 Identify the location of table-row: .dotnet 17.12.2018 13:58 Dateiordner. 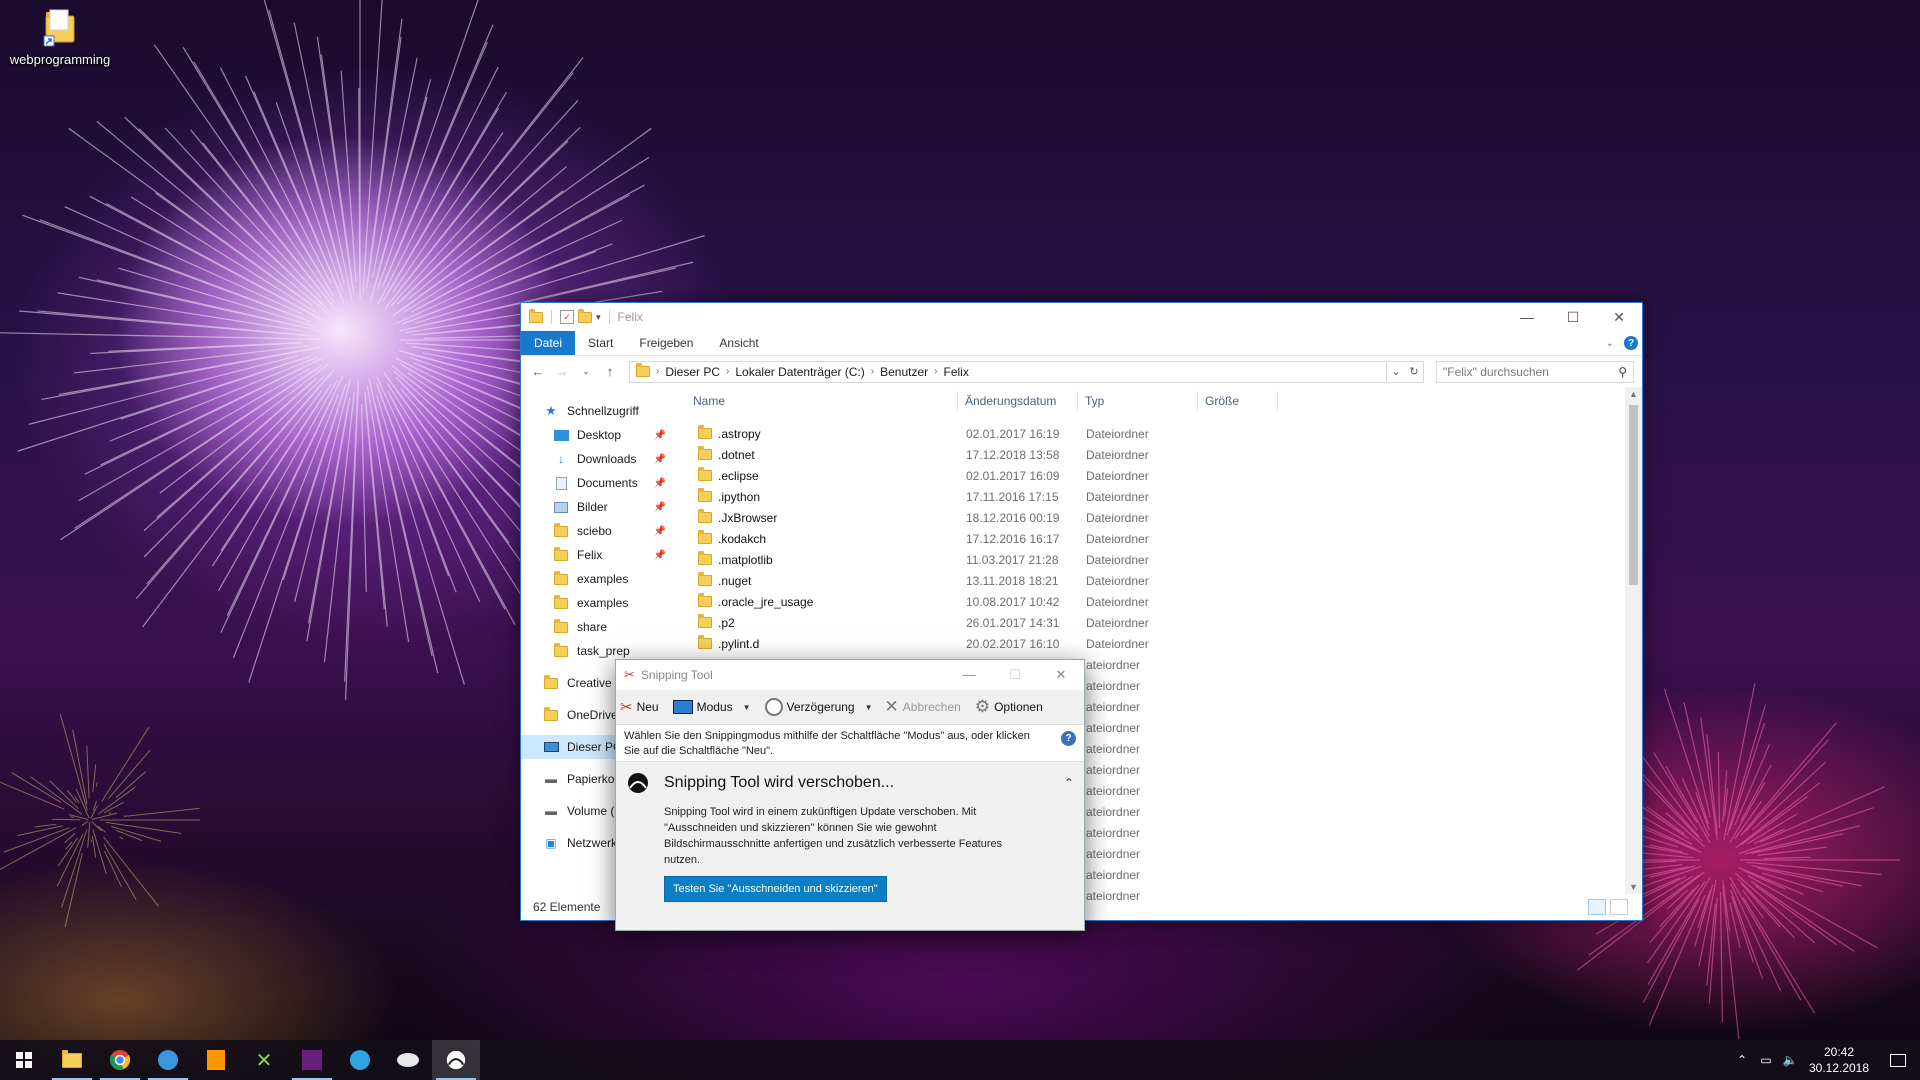
(1159, 454).